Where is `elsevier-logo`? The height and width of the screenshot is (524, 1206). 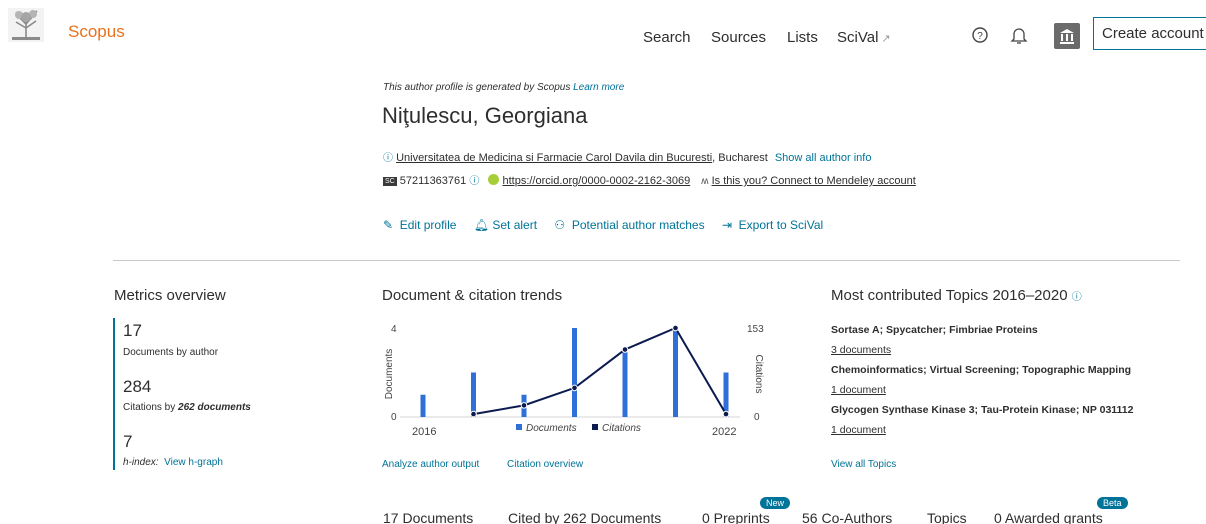 elsevier-logo is located at coordinates (26, 25).